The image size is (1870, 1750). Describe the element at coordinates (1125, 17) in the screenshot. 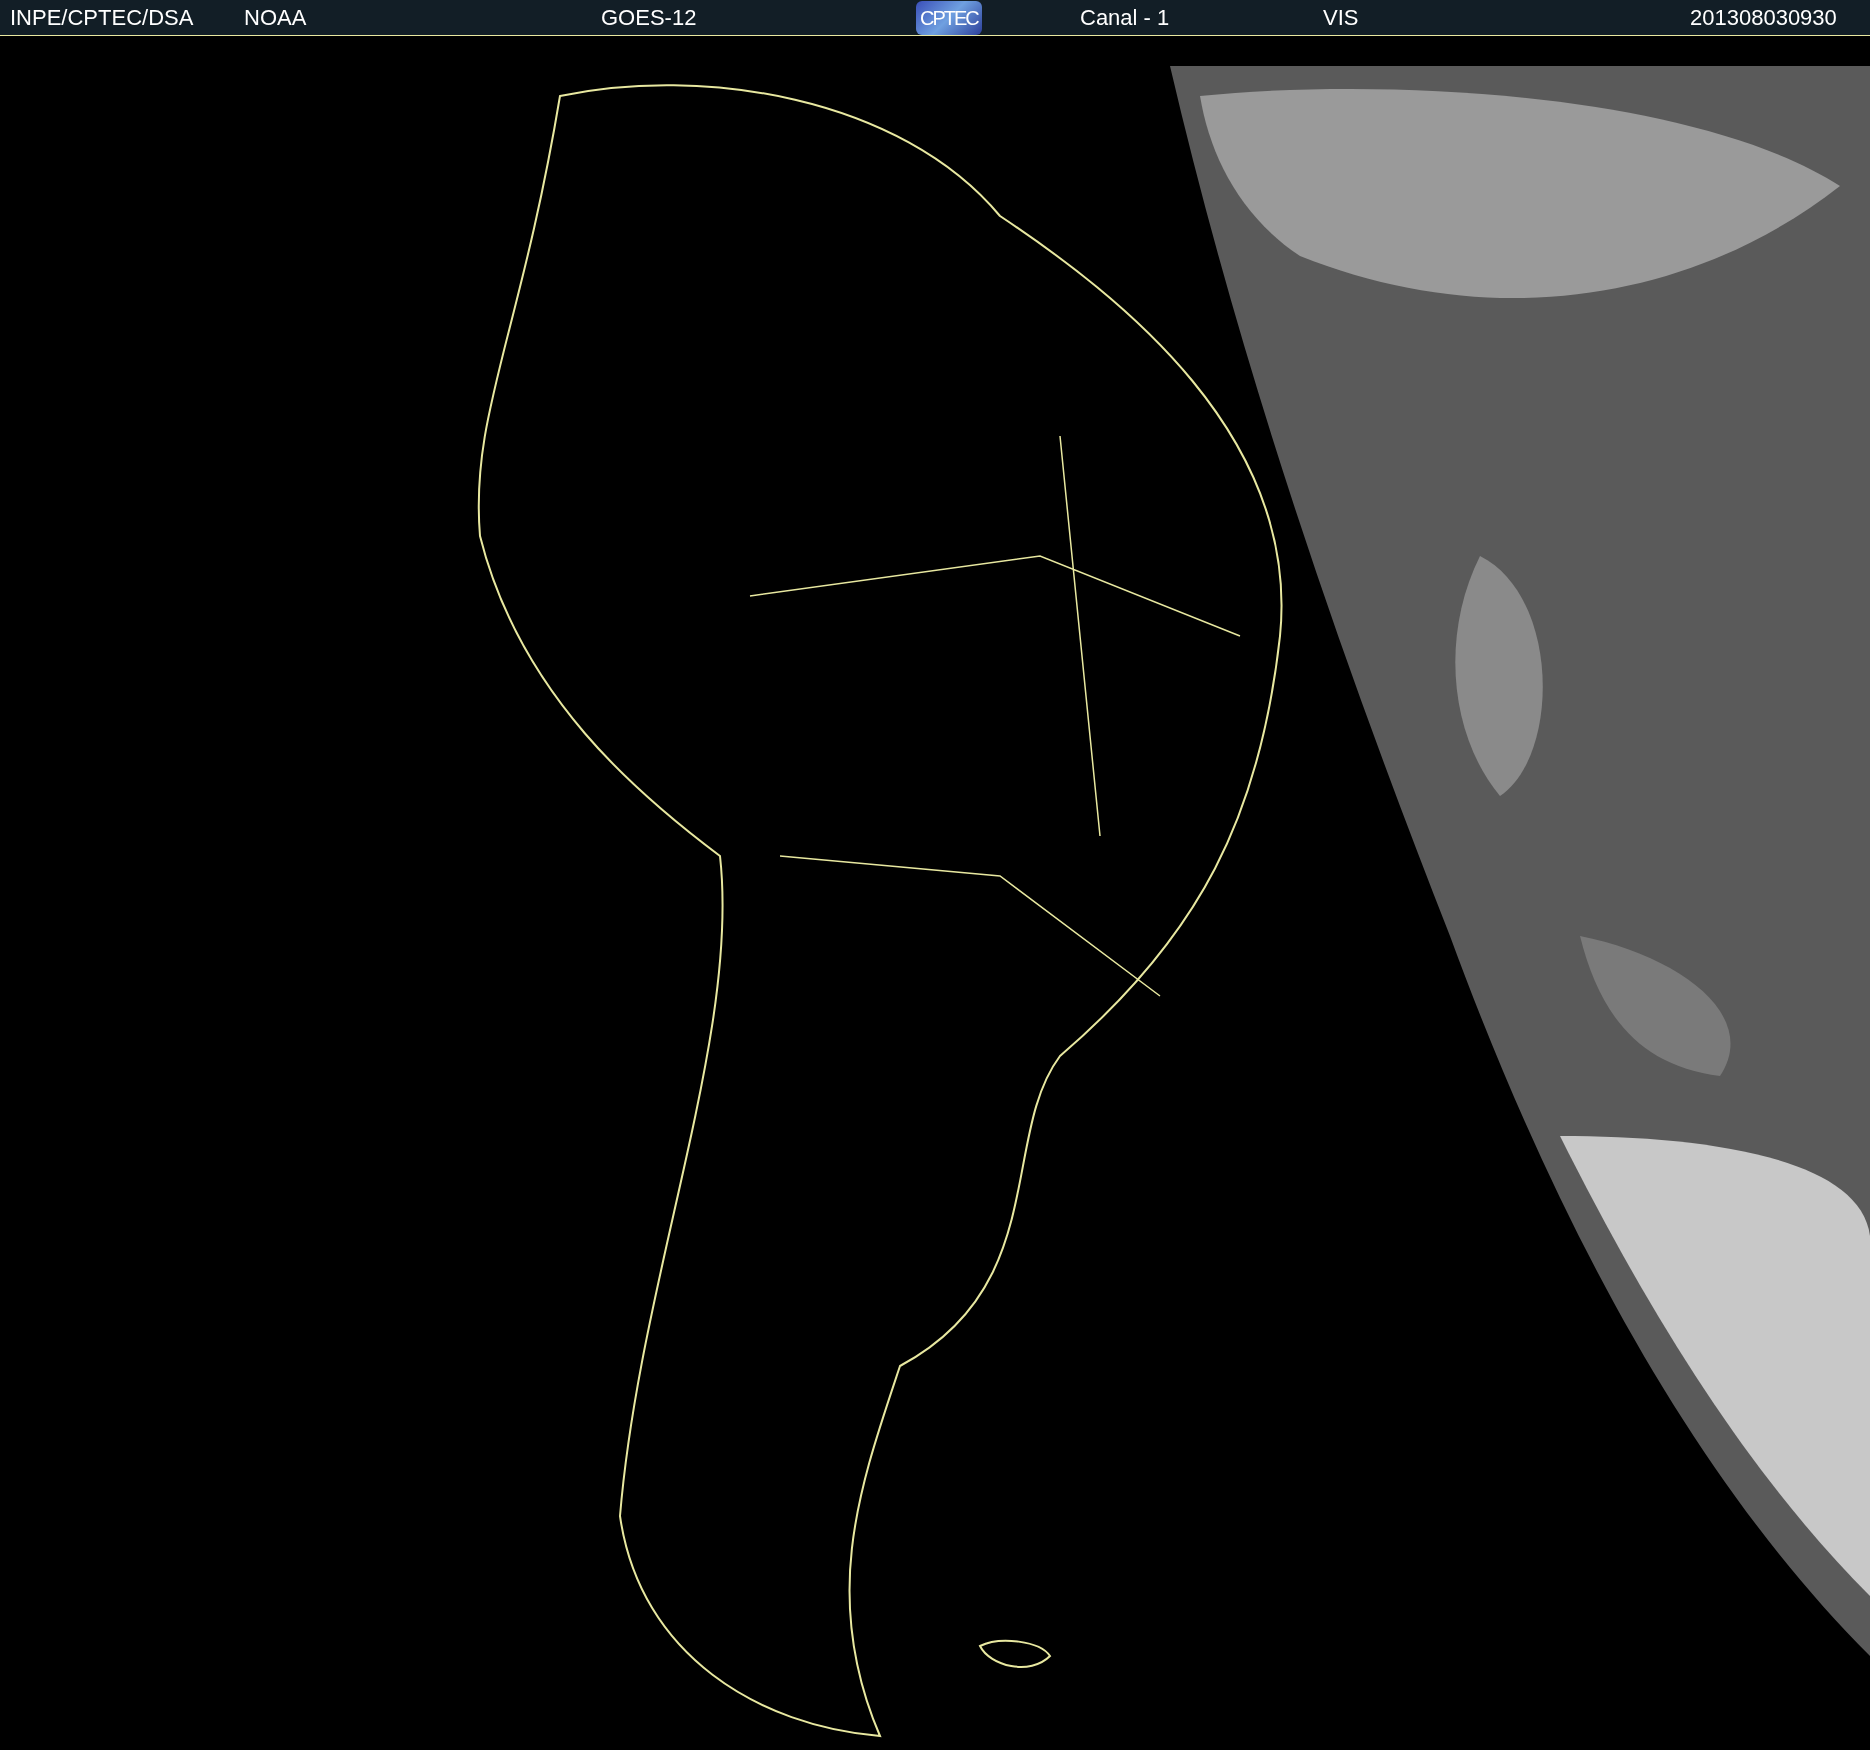

I see `header-label: Canal - 1` at that location.